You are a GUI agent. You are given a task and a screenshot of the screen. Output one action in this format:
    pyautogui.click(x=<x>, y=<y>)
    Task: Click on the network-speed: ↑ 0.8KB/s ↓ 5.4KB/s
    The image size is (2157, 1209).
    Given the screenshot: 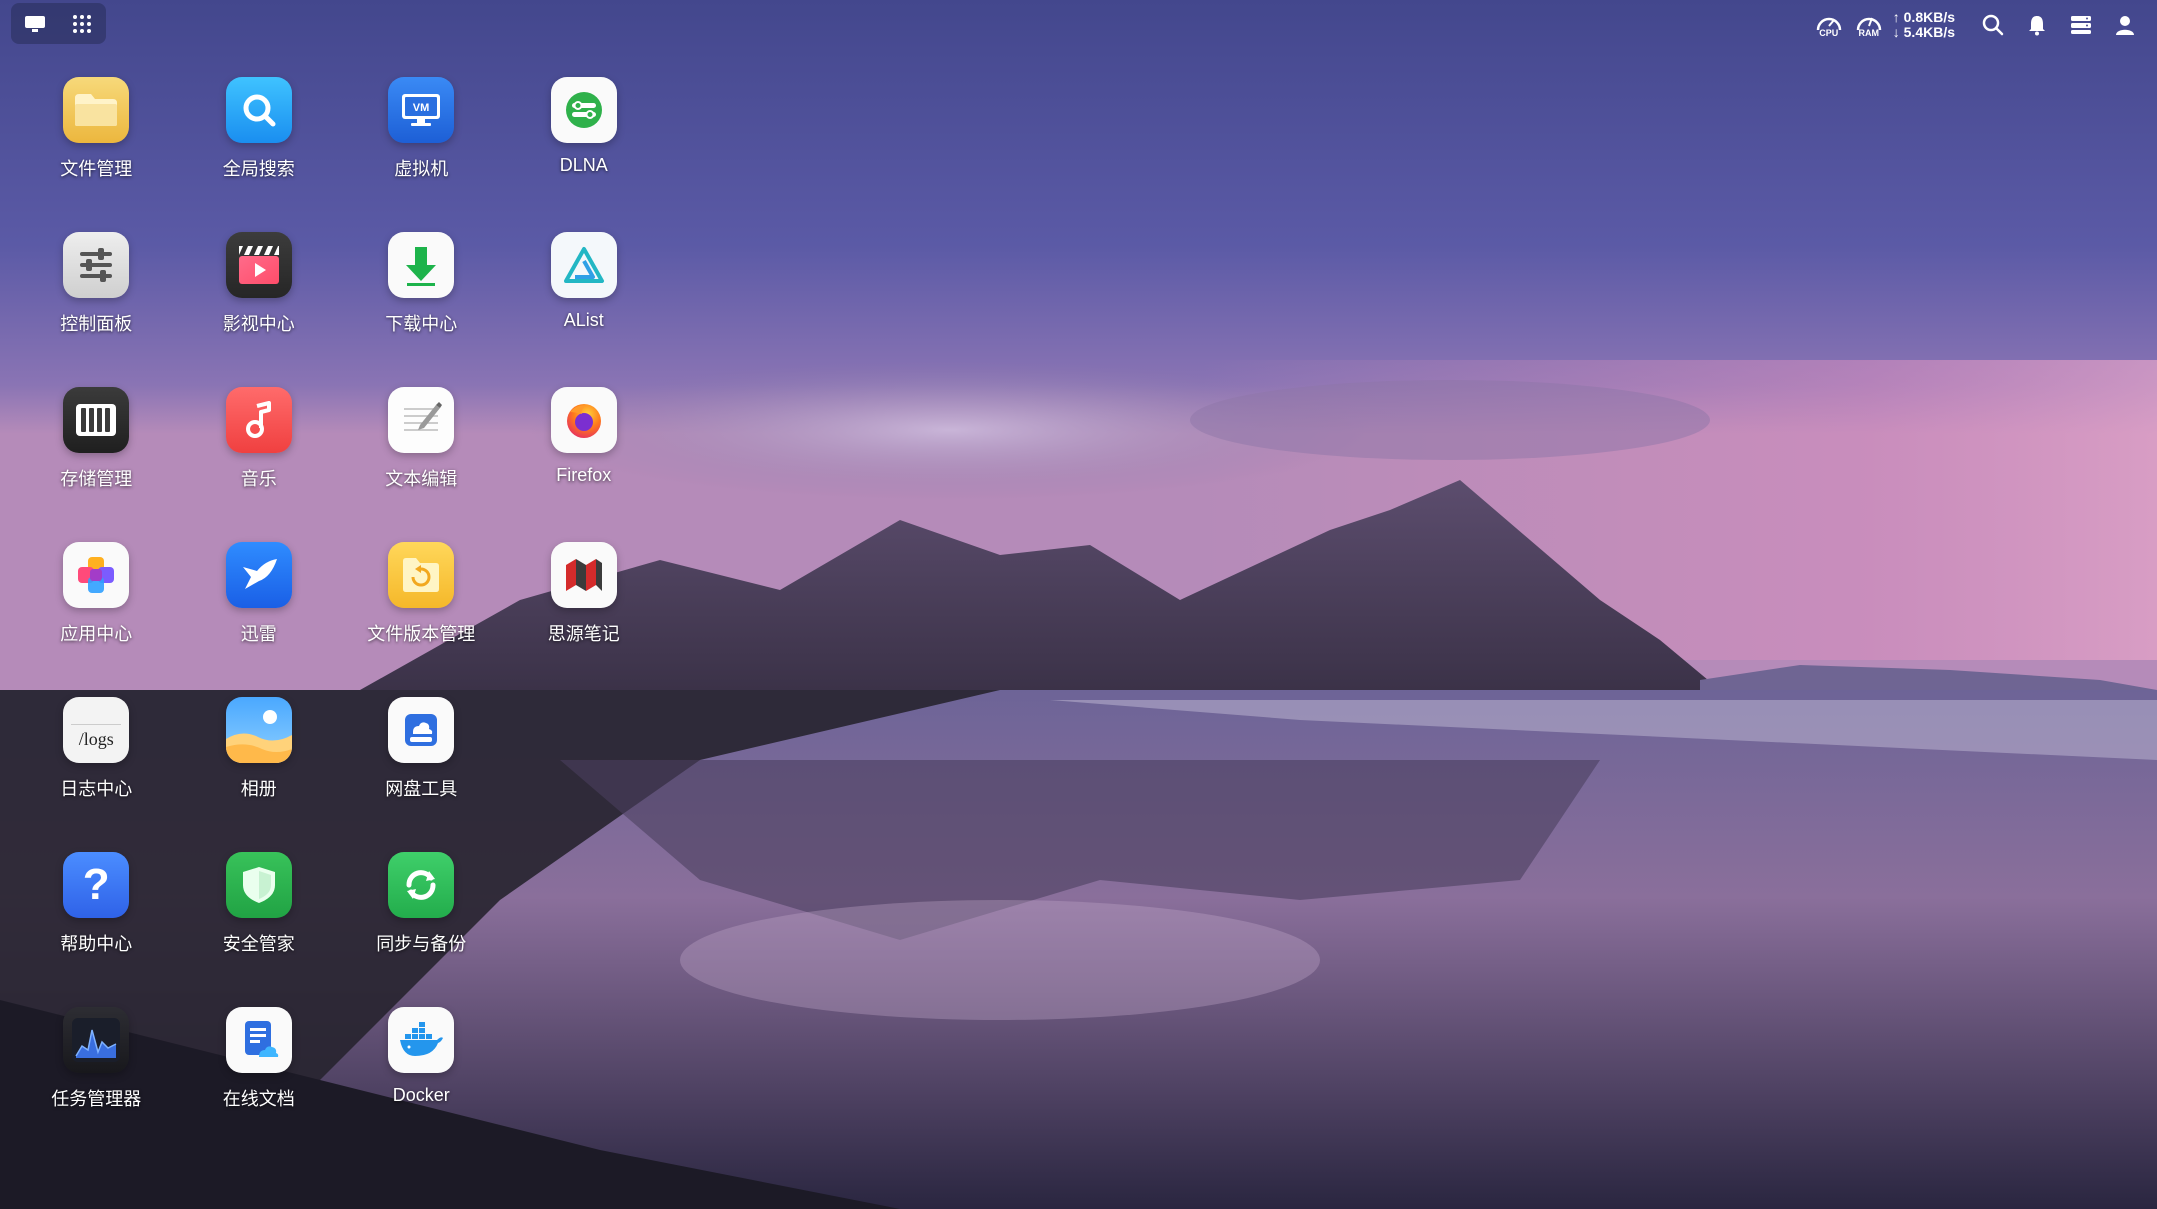 What is the action you would take?
    pyautogui.click(x=1924, y=25)
    